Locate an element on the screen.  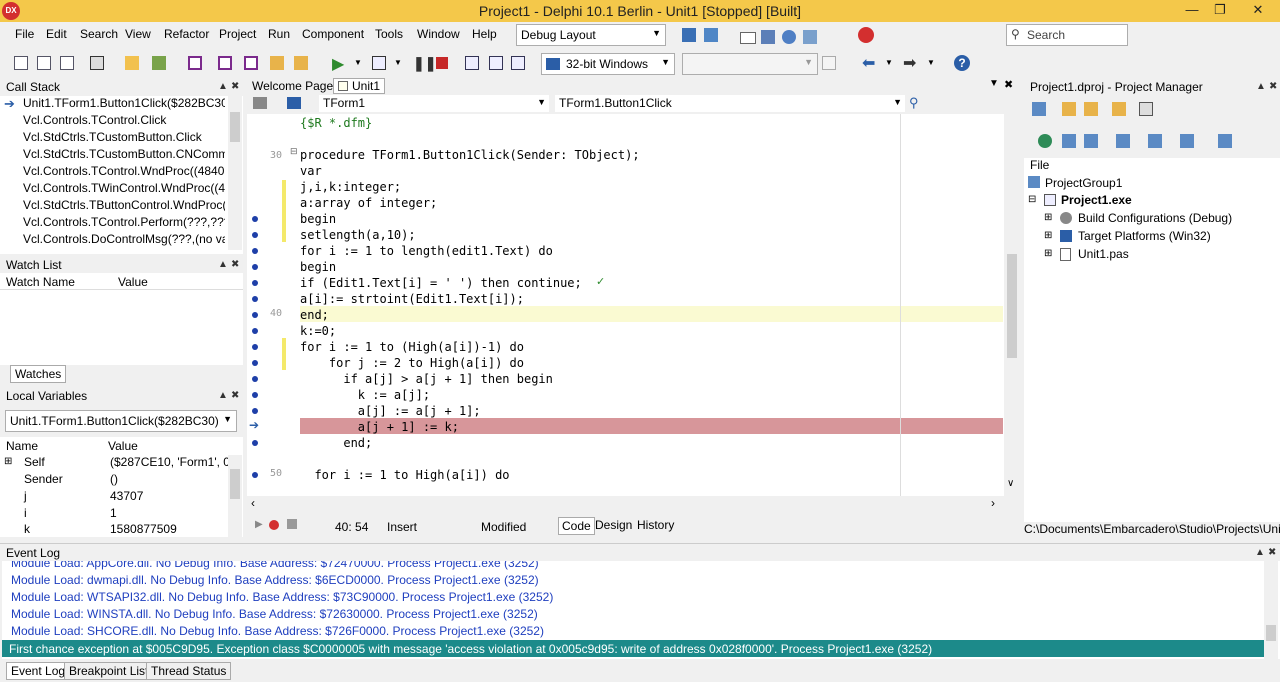
layout-select: Debug Layout ▼ is located at coordinates (591, 35).